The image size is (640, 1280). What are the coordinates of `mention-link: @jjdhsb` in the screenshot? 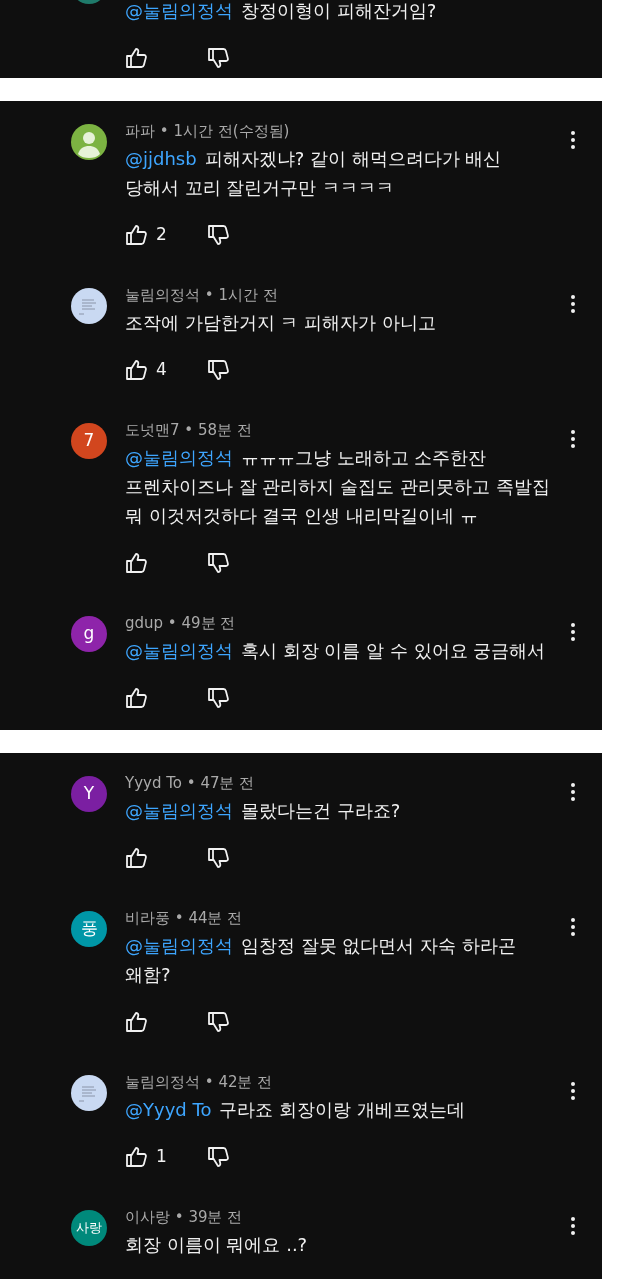 It's located at (161, 158).